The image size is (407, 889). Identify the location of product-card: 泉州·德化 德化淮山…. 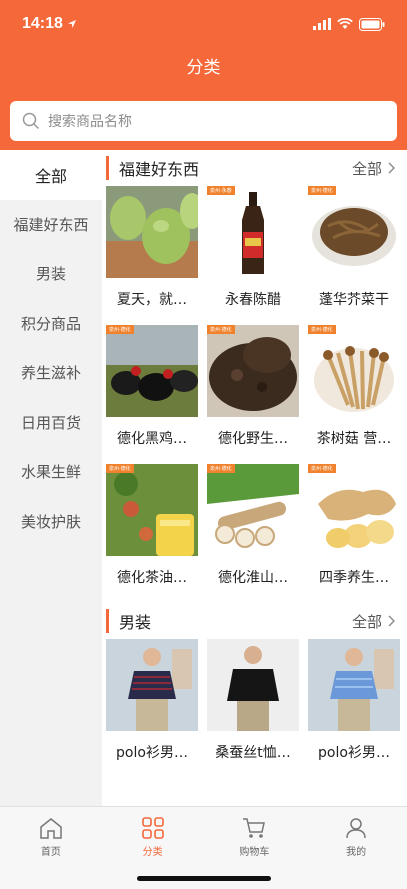
(253, 533).